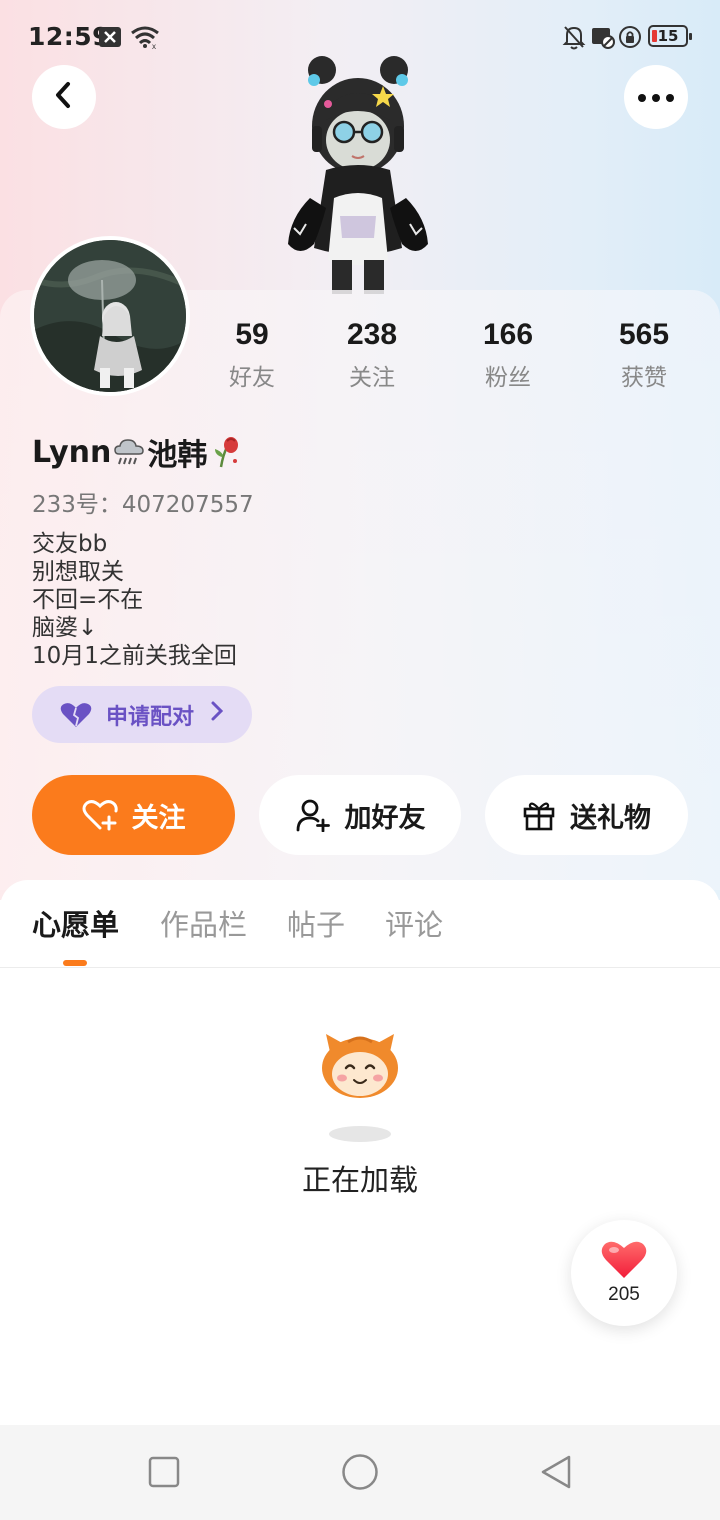  What do you see at coordinates (360, 1065) in the screenshot?
I see `loading-mascot-icon` at bounding box center [360, 1065].